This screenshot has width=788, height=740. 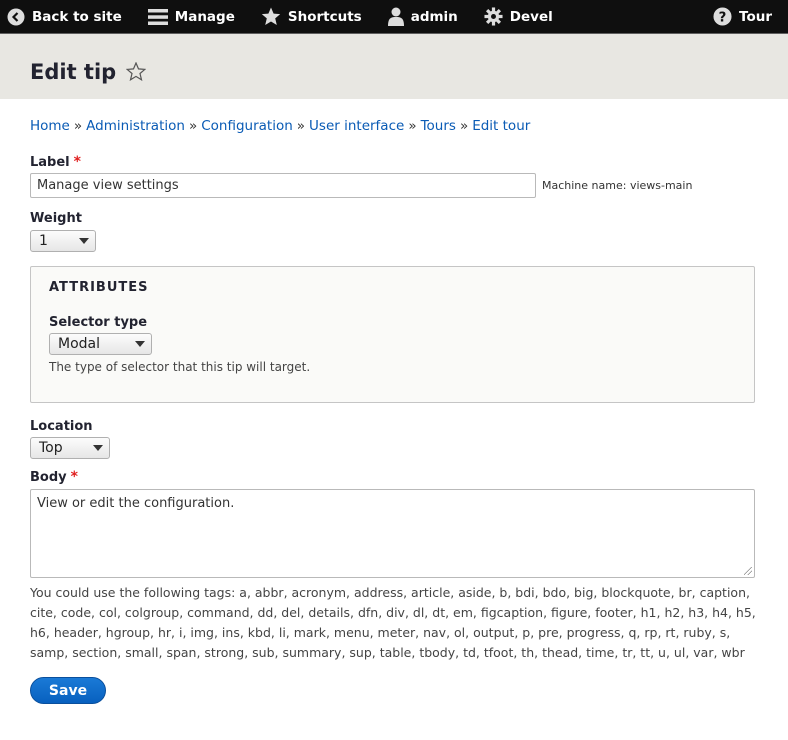 I want to click on body-field-title-text: Body, so click(x=48, y=477).